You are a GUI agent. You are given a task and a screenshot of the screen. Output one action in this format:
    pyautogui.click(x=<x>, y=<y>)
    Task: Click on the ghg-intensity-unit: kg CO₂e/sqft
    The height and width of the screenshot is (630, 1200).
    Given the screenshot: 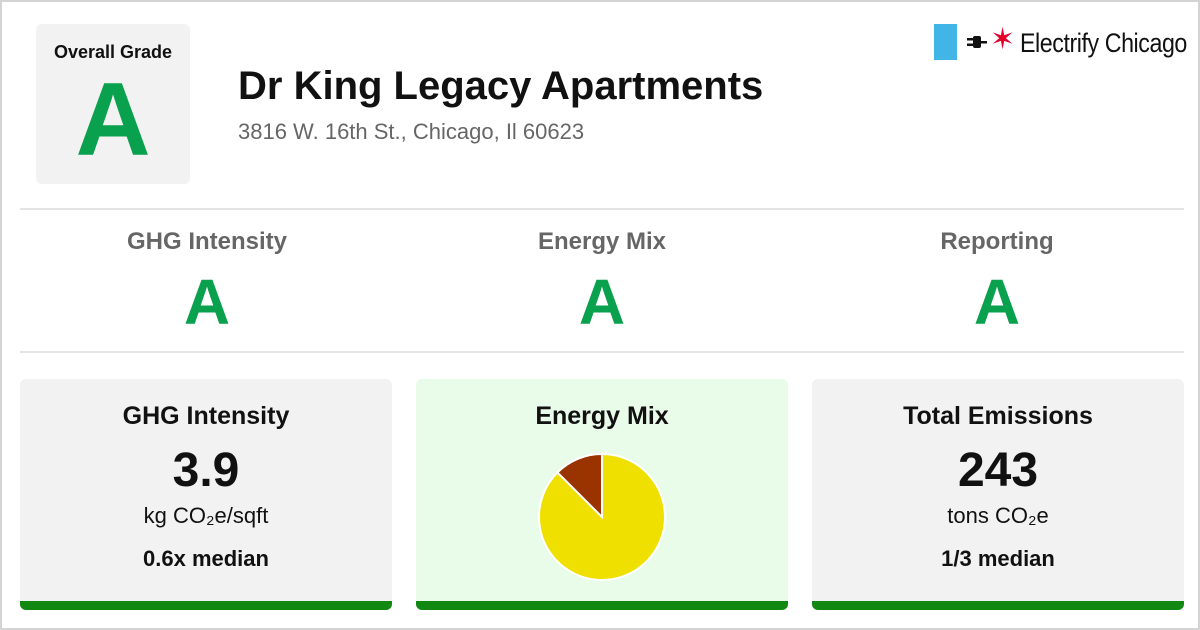 What is the action you would take?
    pyautogui.click(x=206, y=515)
    